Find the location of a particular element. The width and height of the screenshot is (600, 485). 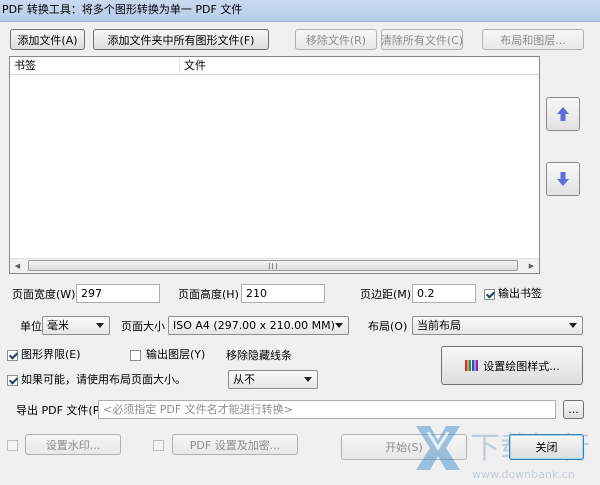

hidden-lines-select: 从不 is located at coordinates (273, 379).